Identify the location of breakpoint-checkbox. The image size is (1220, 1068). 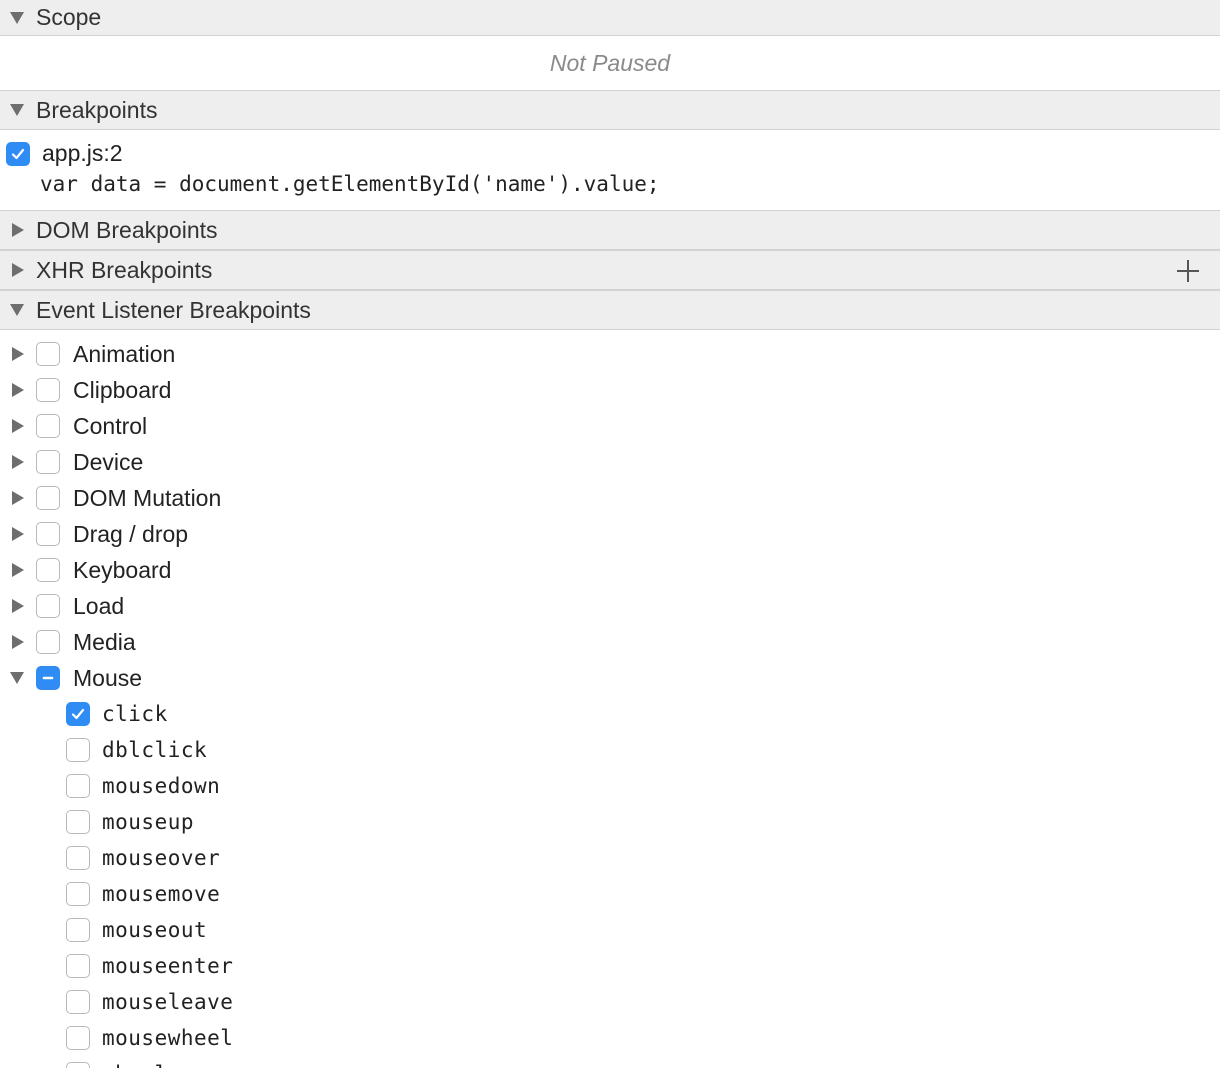
(18, 153).